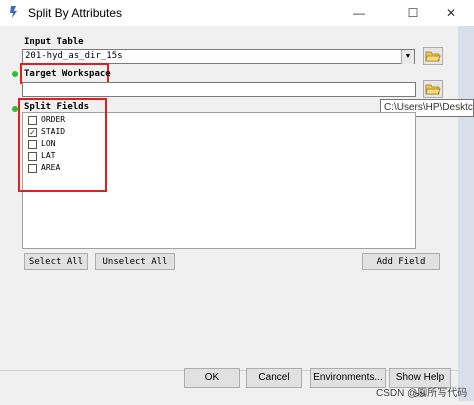 This screenshot has height=405, width=474. I want to click on cancel-button: Cancel, so click(274, 378).